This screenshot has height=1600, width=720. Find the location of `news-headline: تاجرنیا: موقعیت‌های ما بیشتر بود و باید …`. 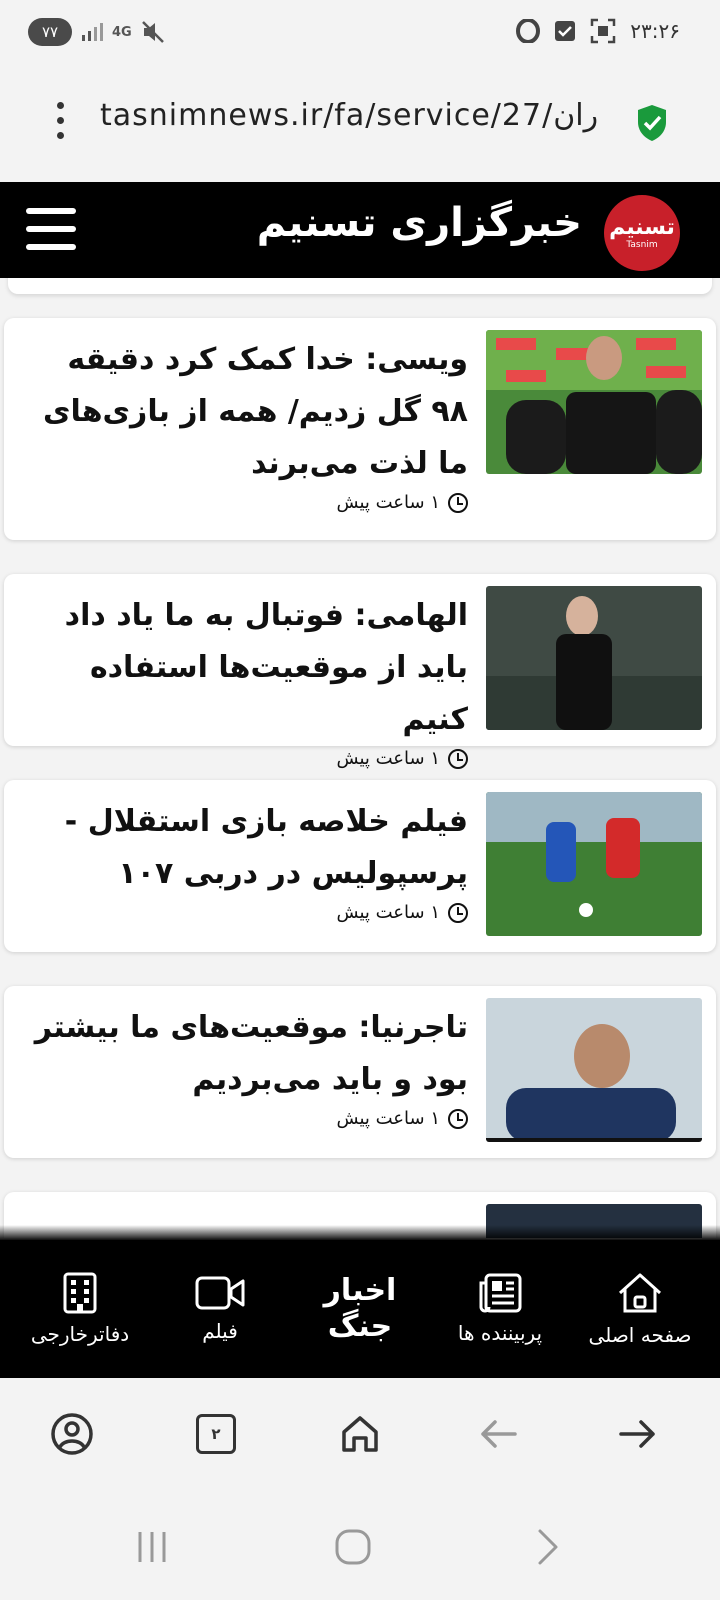

news-headline: تاجرنیا: موقعیت‌های ما بیشتر بود و باید … is located at coordinates (248, 1054).